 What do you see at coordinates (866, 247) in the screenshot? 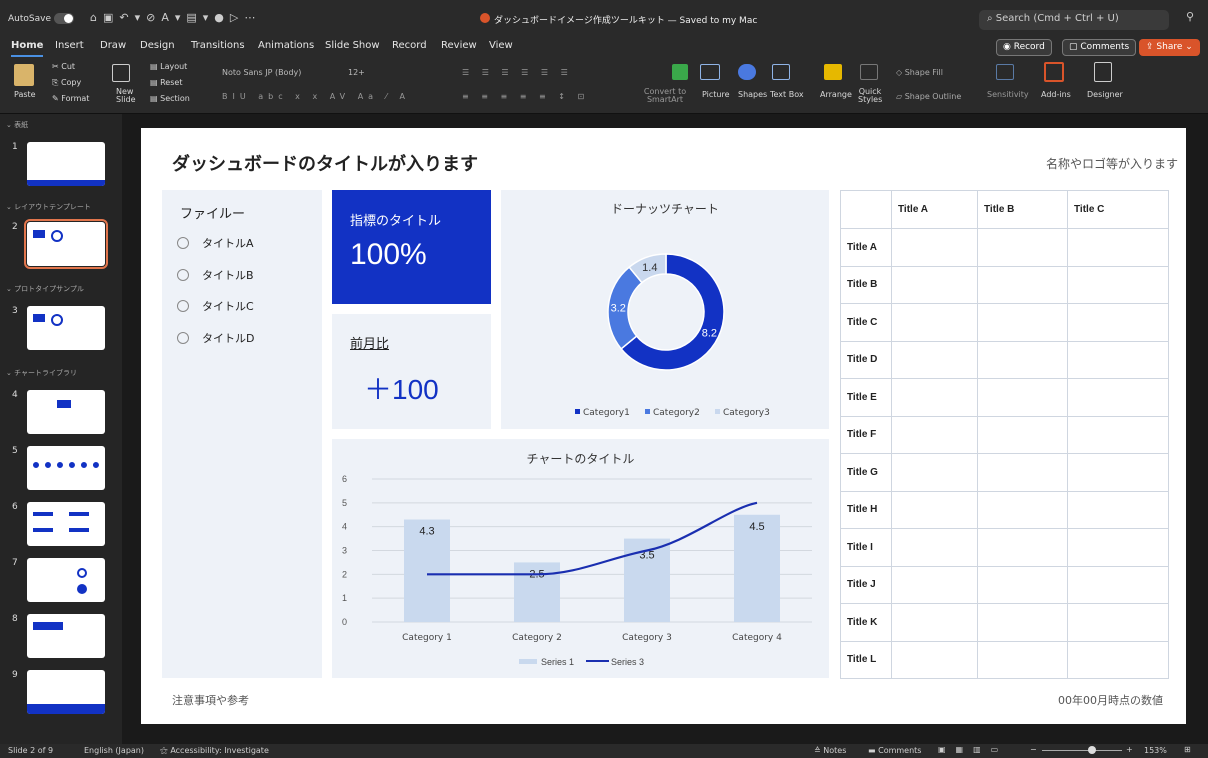
I see `row-header: Title A` at bounding box center [866, 247].